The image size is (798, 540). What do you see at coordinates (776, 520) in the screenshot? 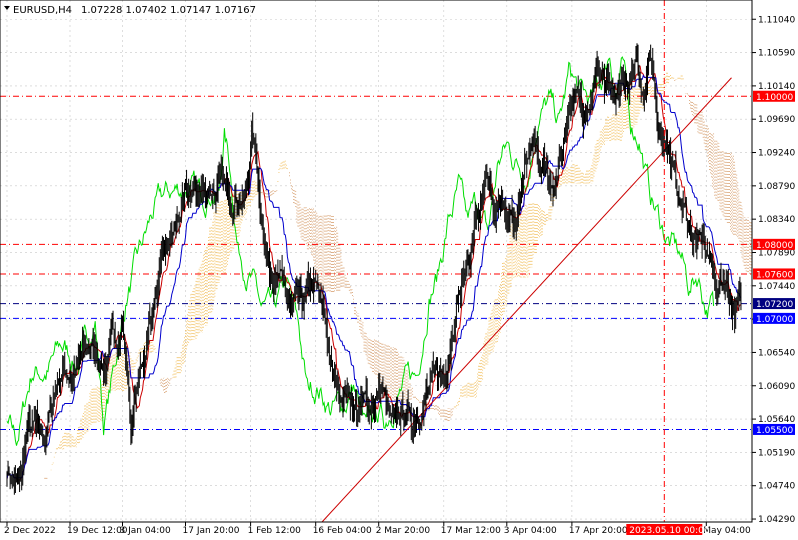
I see `y-tick-label: 1.04290` at bounding box center [776, 520].